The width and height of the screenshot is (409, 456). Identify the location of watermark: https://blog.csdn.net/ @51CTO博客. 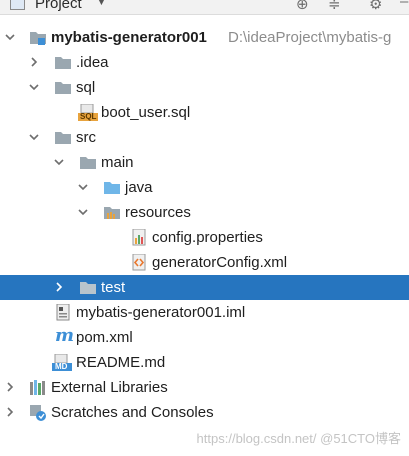
(298, 438).